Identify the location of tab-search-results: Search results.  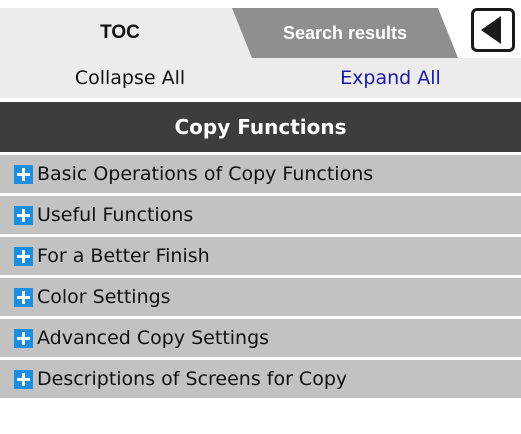
(345, 33).